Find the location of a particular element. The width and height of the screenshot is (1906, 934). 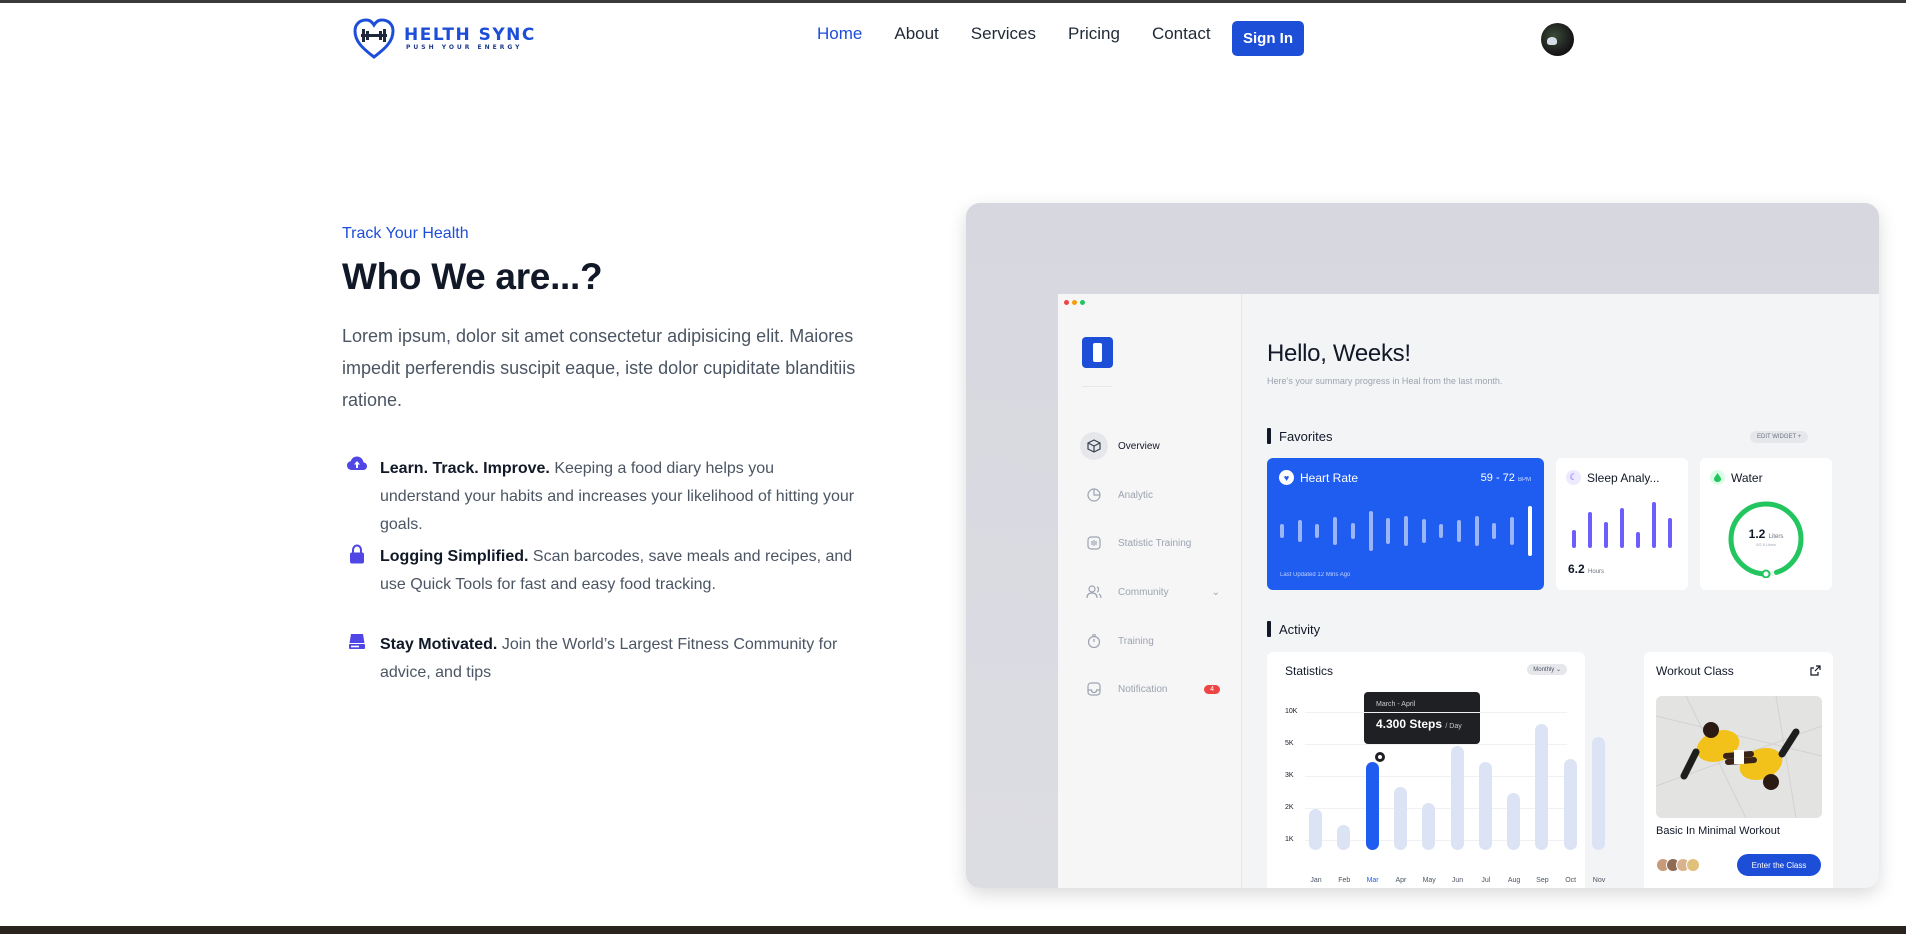

brand-logo: HELTH SYNC PUSH YOUR ENERGY is located at coordinates (444, 39).